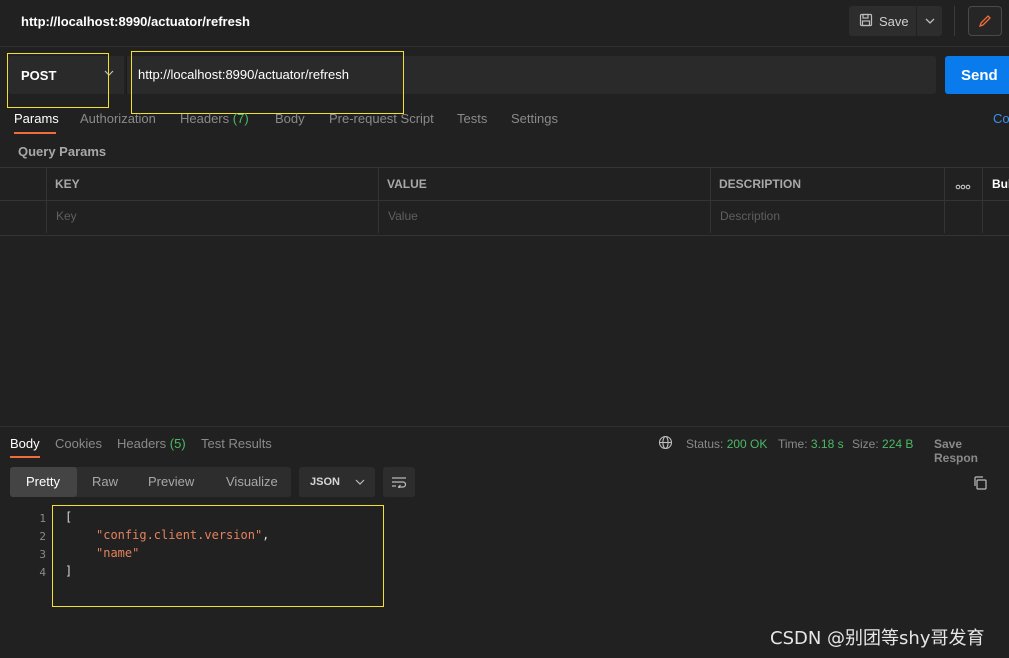 Image resolution: width=1009 pixels, height=658 pixels. What do you see at coordinates (62, 151) in the screenshot?
I see `query-params-label: Query Params` at bounding box center [62, 151].